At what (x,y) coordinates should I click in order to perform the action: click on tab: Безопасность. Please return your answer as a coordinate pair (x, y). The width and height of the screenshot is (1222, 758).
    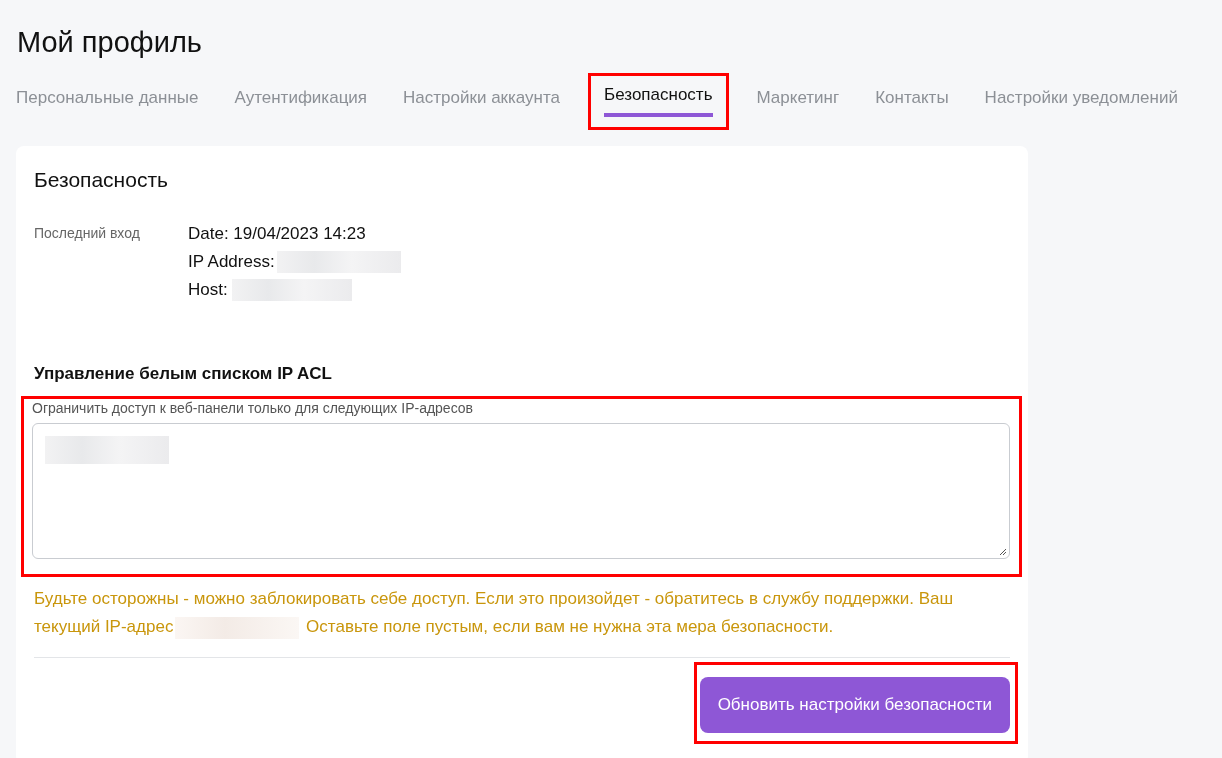
    Looking at the image, I should click on (658, 97).